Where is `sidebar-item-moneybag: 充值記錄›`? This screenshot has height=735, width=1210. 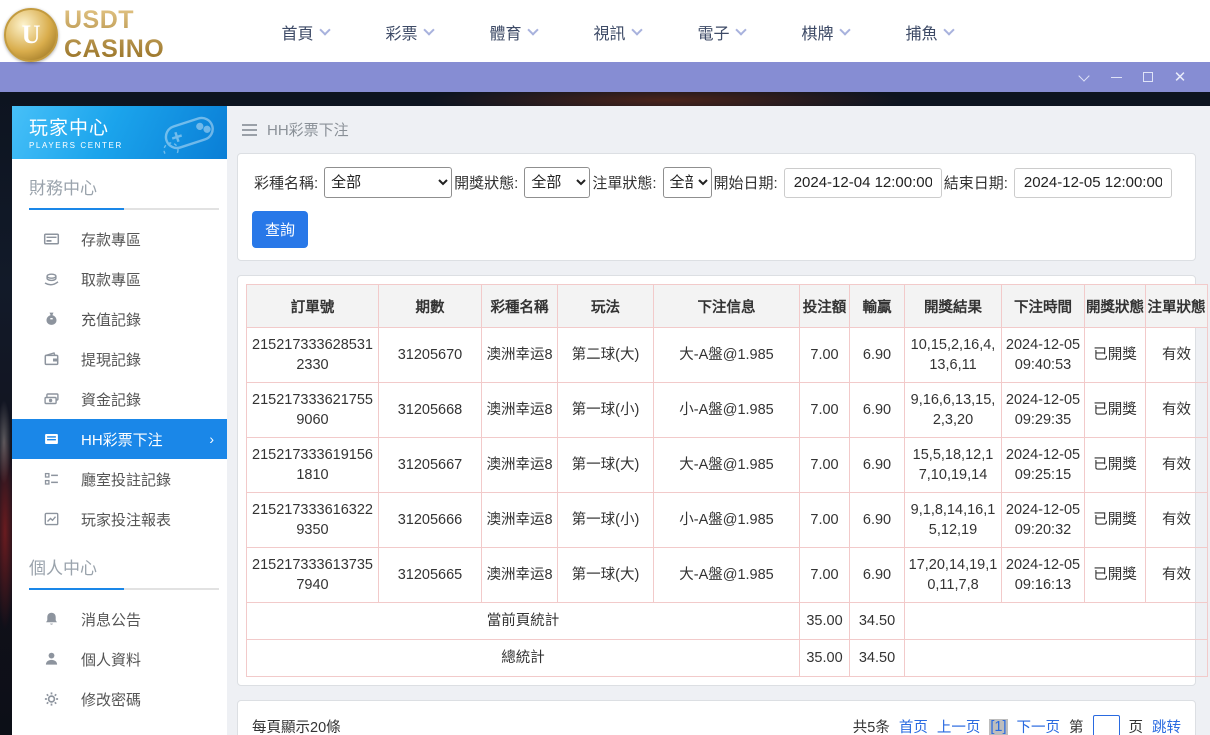 sidebar-item-moneybag: 充值記錄› is located at coordinates (119, 319).